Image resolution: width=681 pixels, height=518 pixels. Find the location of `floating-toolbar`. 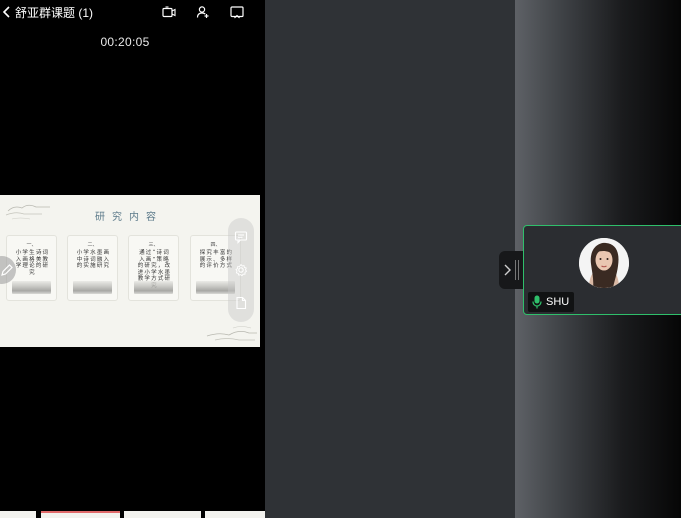

floating-toolbar is located at coordinates (241, 270).